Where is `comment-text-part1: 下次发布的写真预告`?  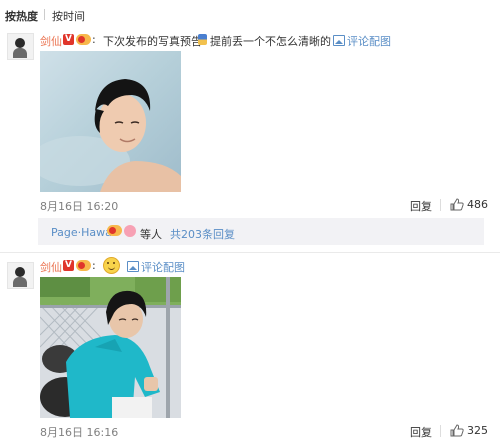 comment-text-part1: 下次发布的写真预告 is located at coordinates (152, 41).